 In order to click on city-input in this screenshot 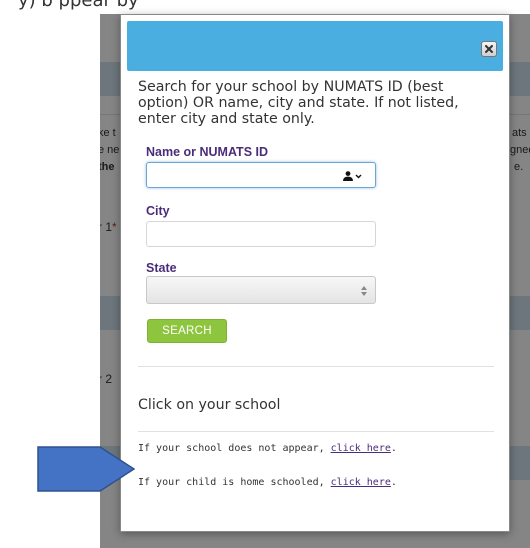, I will do `click(261, 234)`.